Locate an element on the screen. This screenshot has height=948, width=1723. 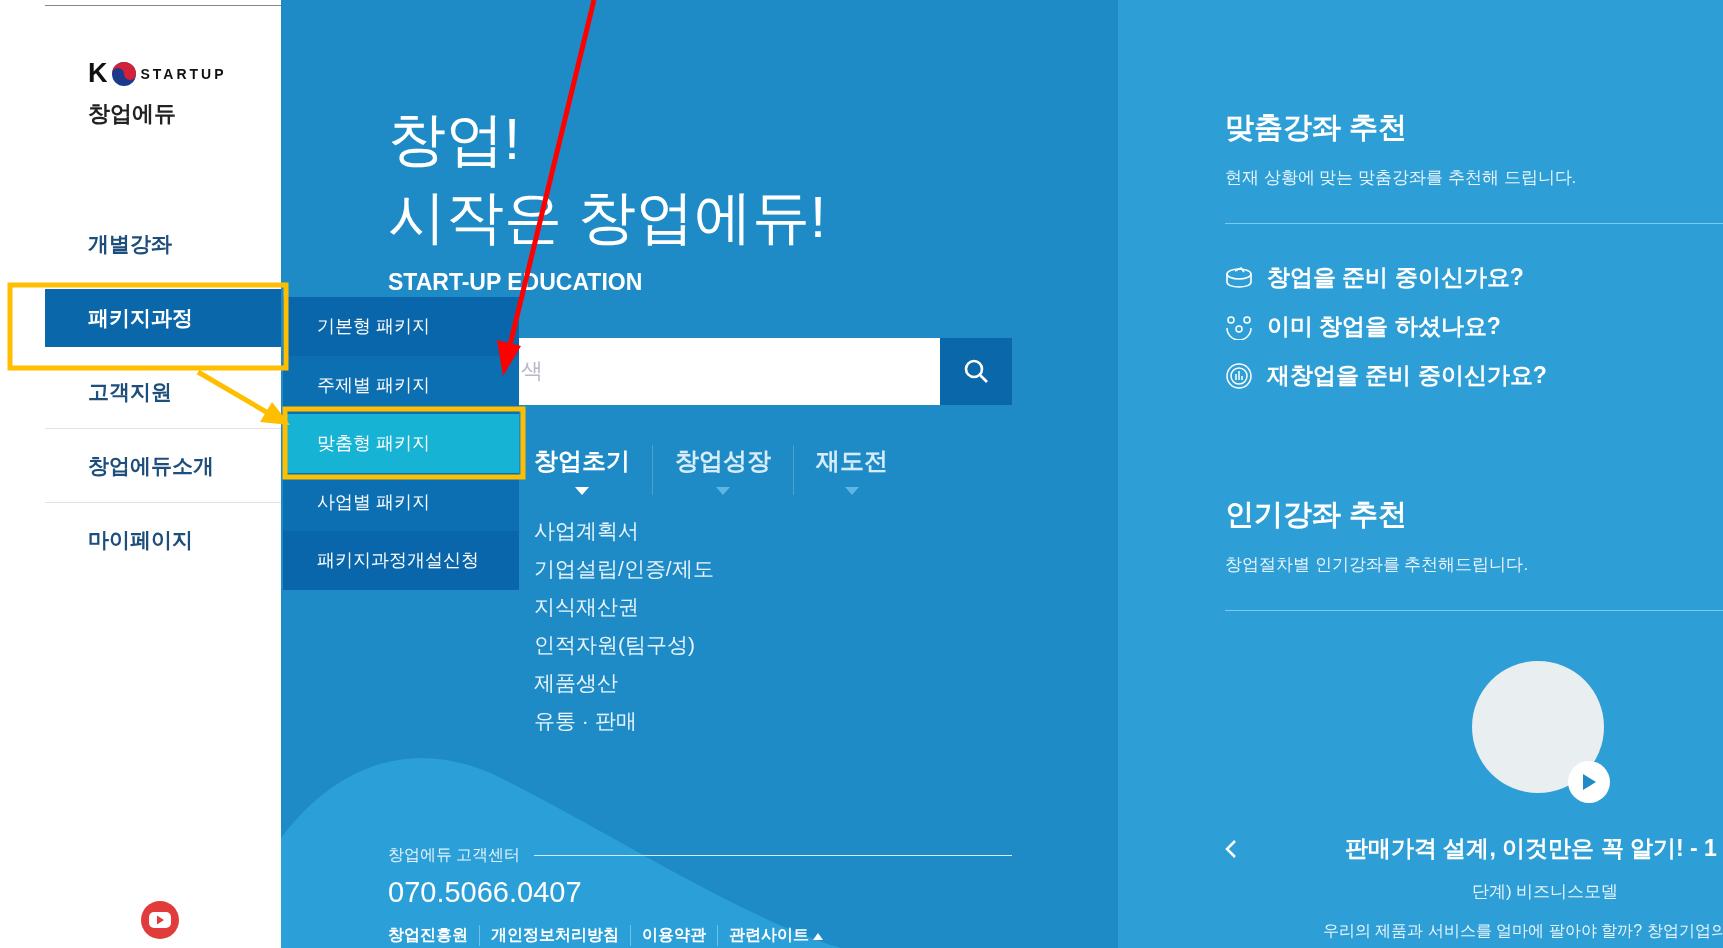
question-link: 재창업을 준비 중이신가요? is located at coordinates (1407, 375).